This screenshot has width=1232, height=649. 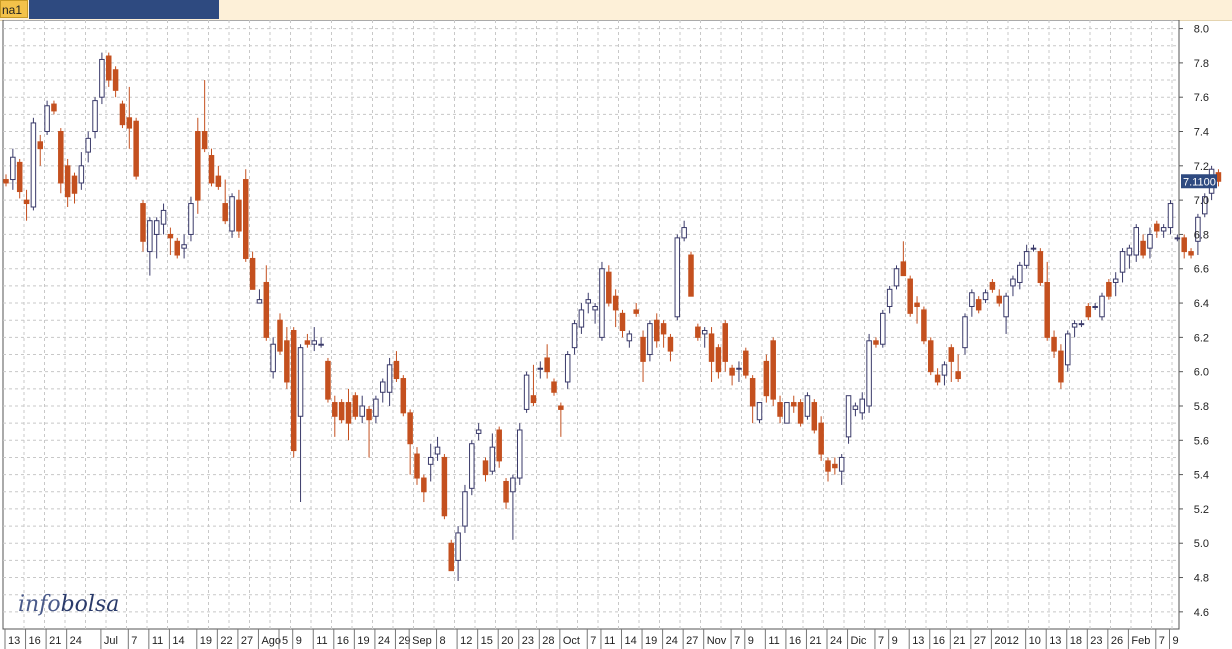 I want to click on x-tick-label: 23, so click(x=528, y=641).